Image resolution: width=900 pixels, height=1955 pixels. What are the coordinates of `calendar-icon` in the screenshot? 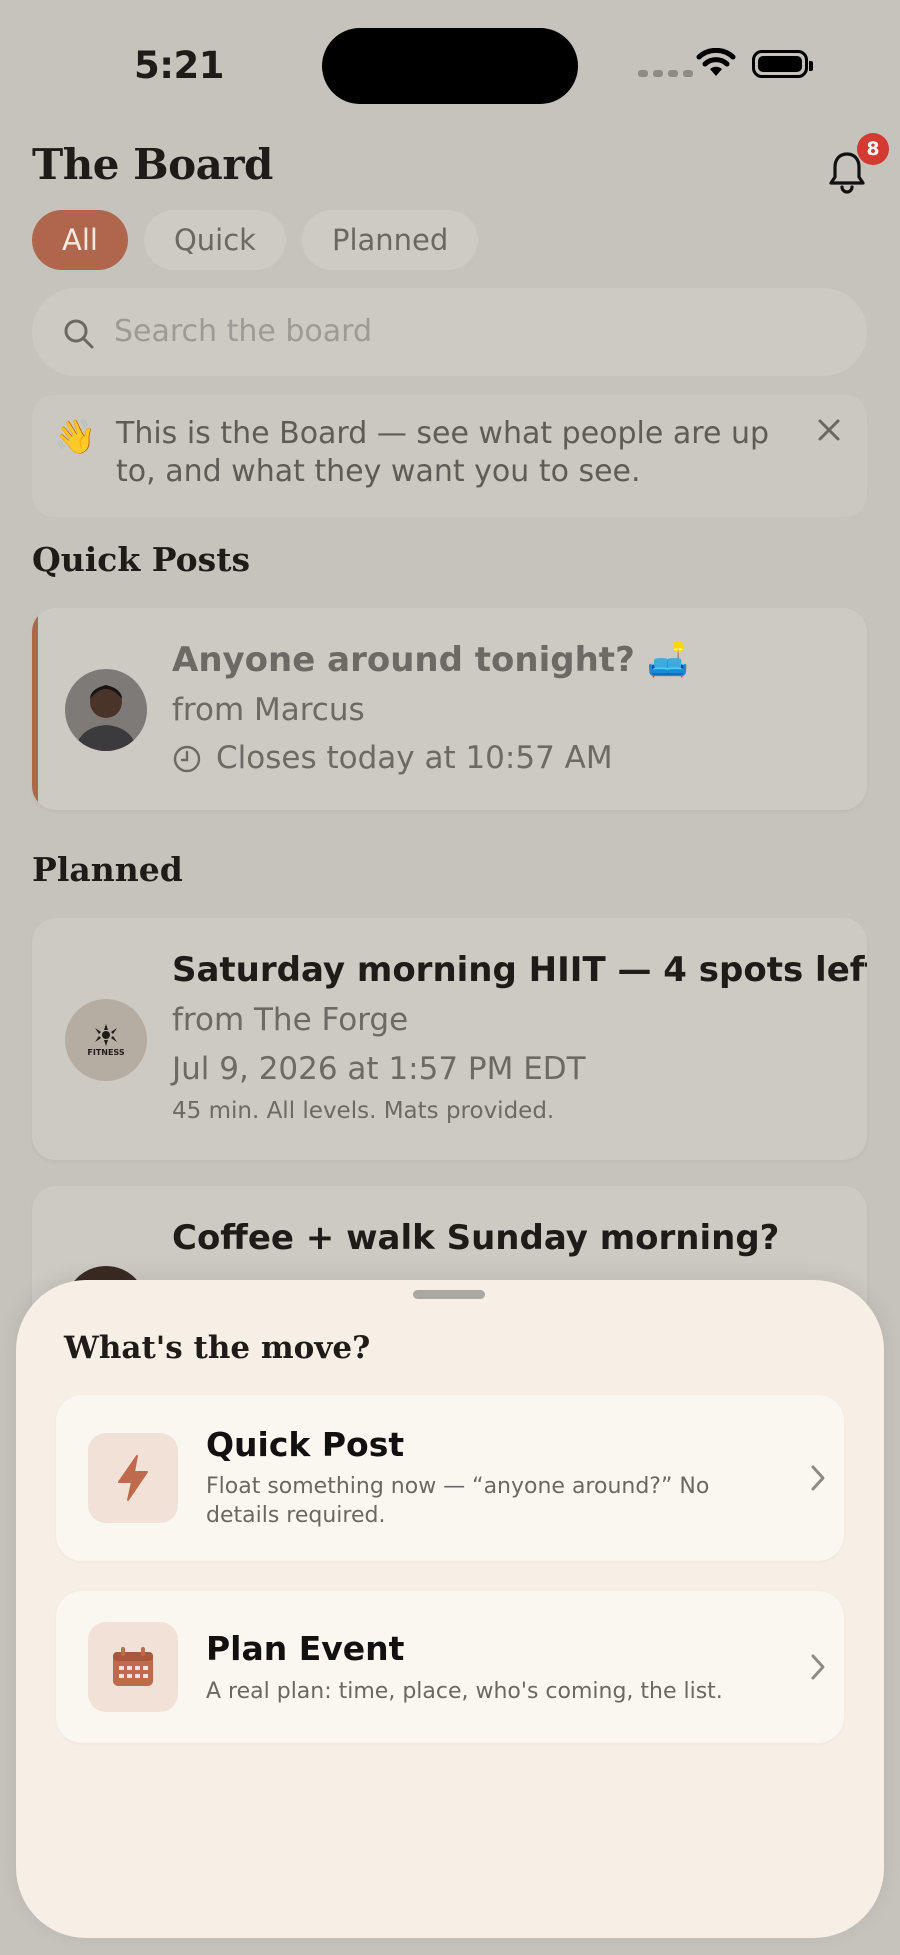 It's located at (133, 1667).